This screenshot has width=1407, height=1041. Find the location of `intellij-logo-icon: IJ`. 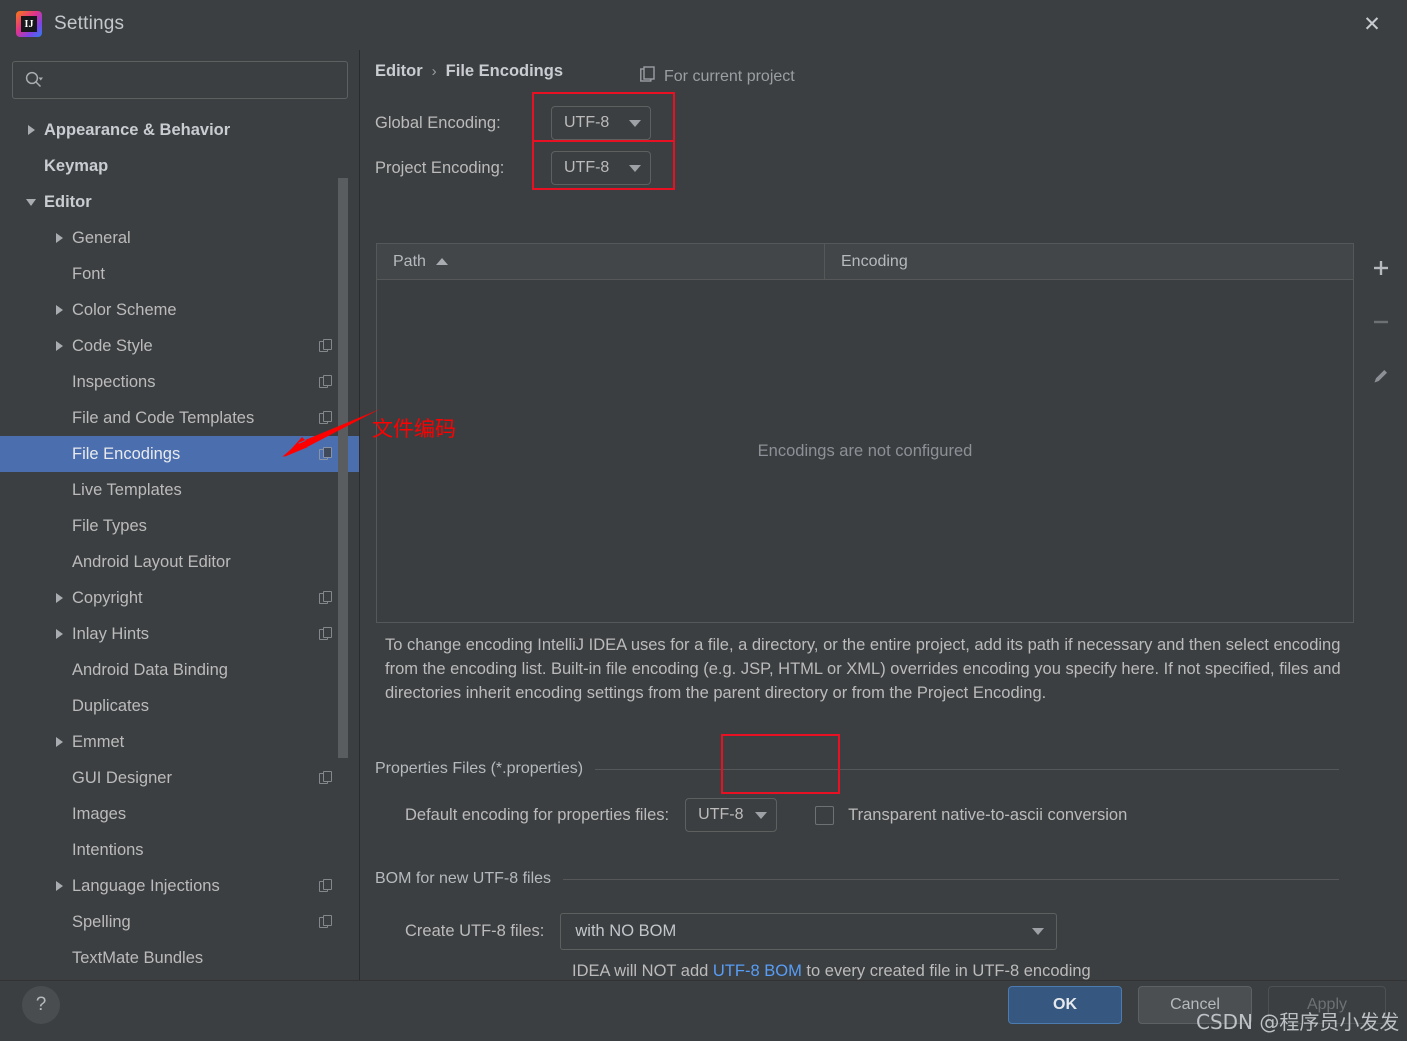

intellij-logo-icon: IJ is located at coordinates (29, 24).